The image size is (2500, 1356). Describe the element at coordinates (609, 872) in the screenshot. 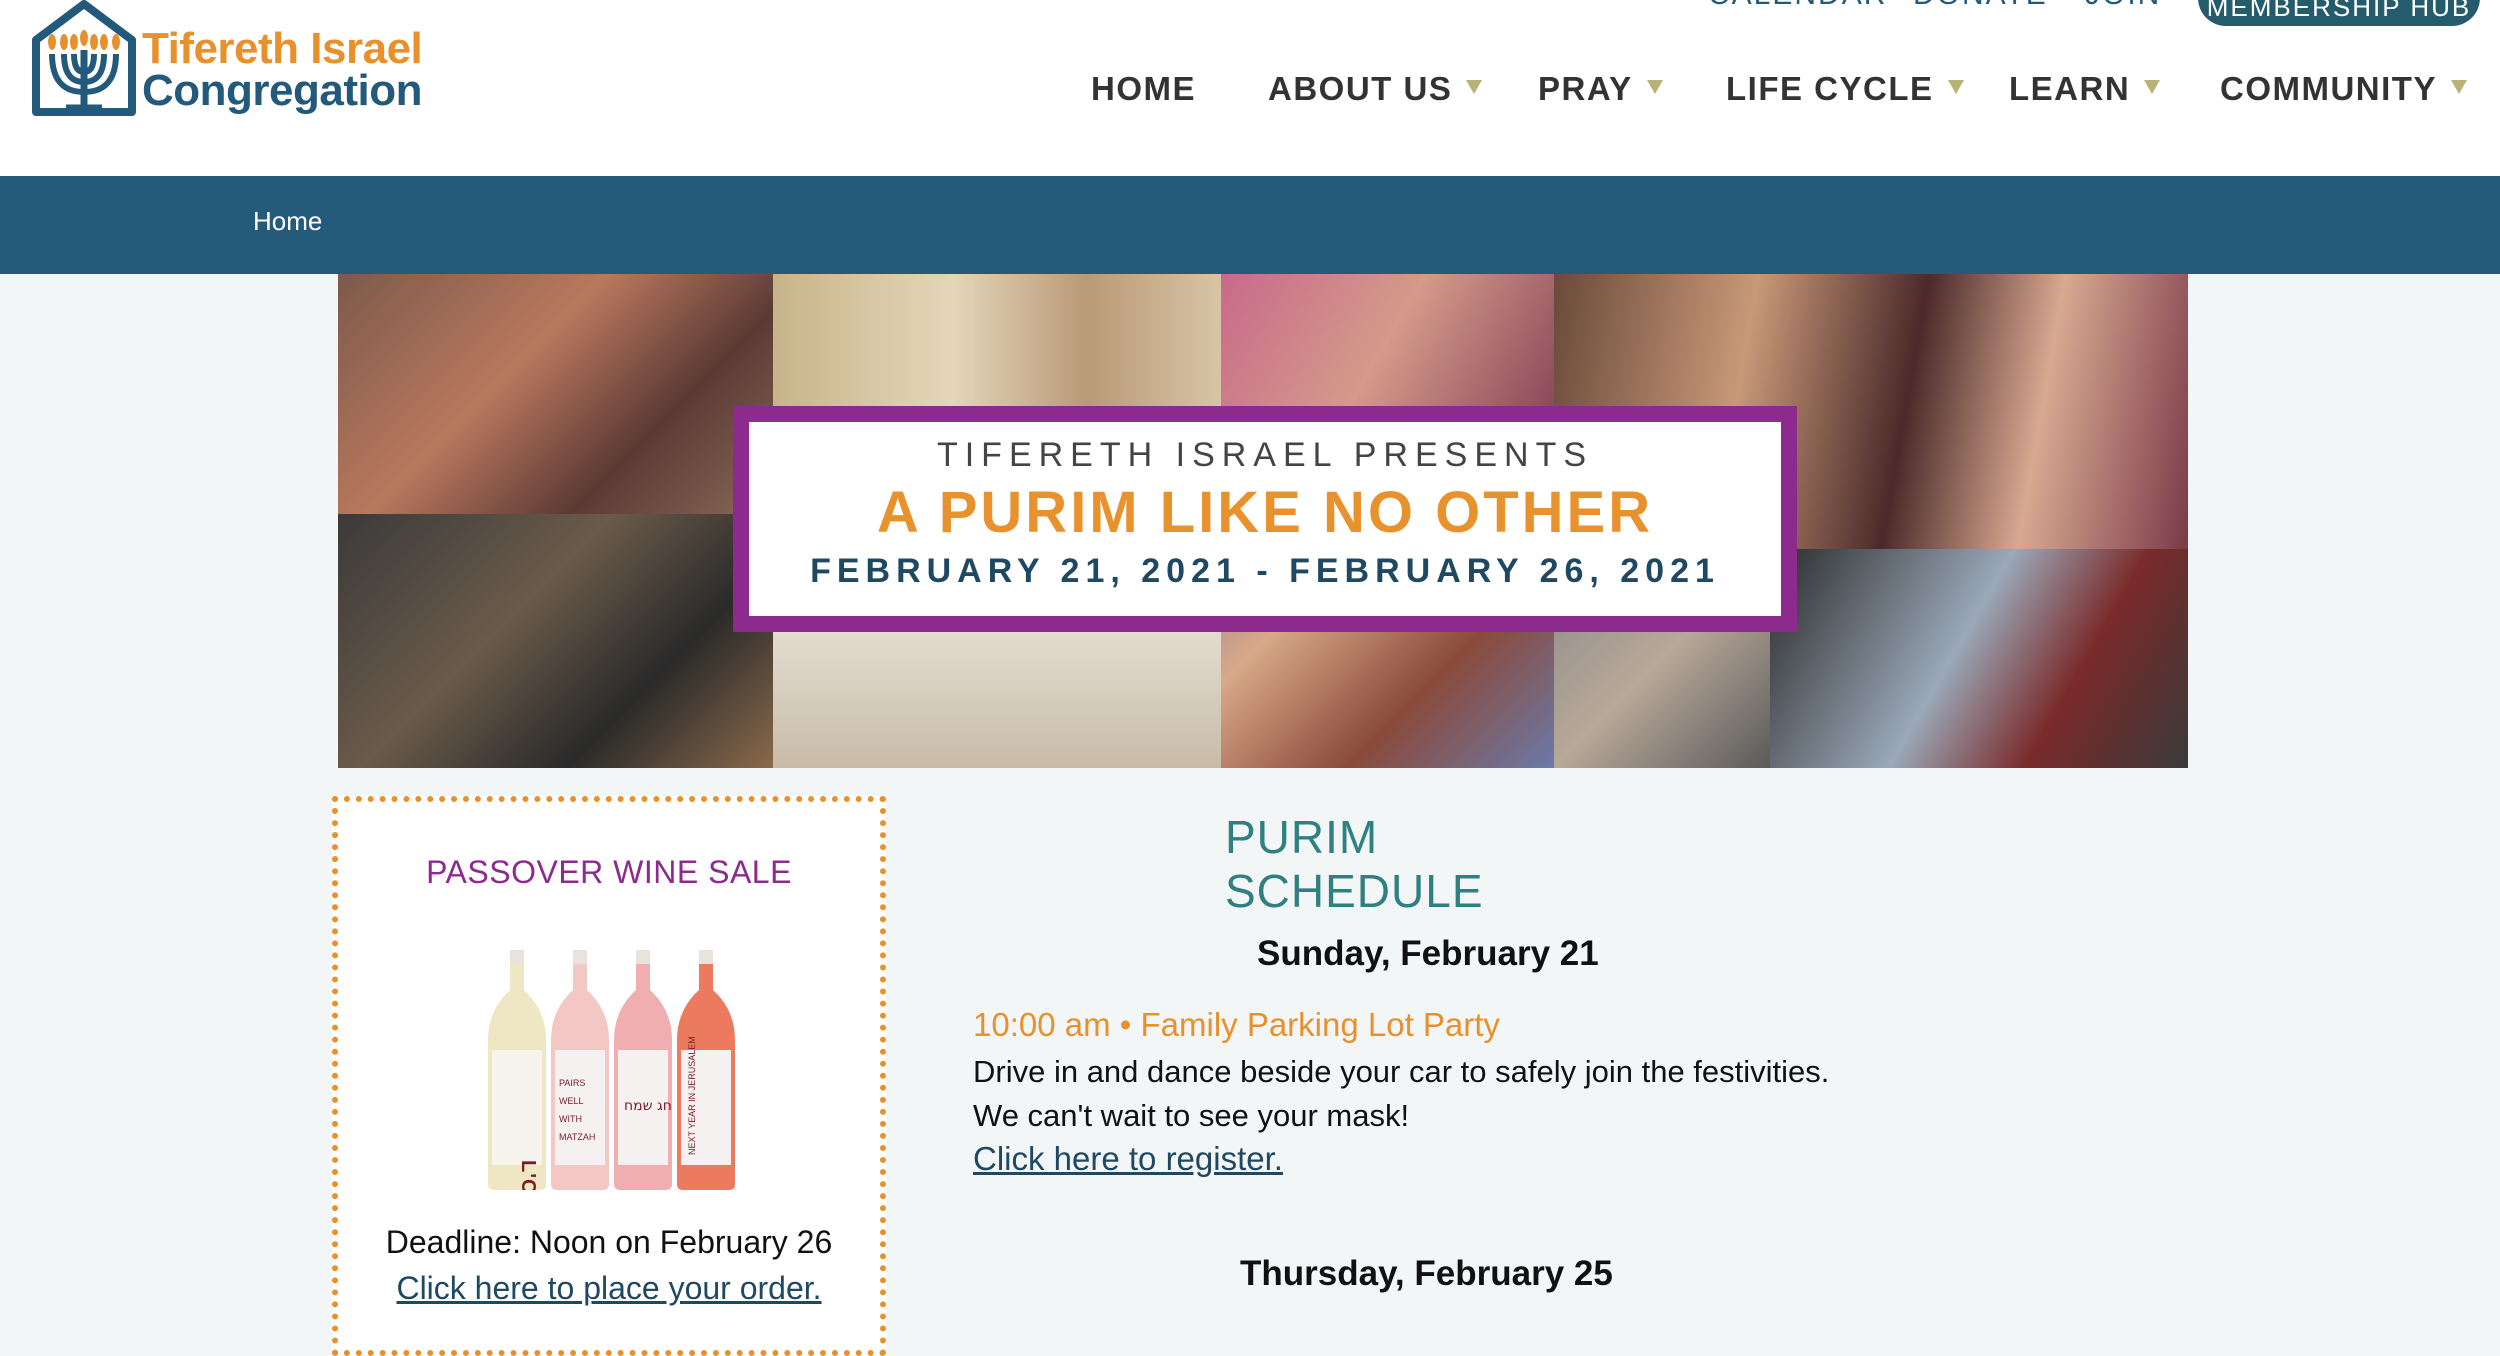

I see `wine-sale-title: PASSOVER WINE SALE` at that location.